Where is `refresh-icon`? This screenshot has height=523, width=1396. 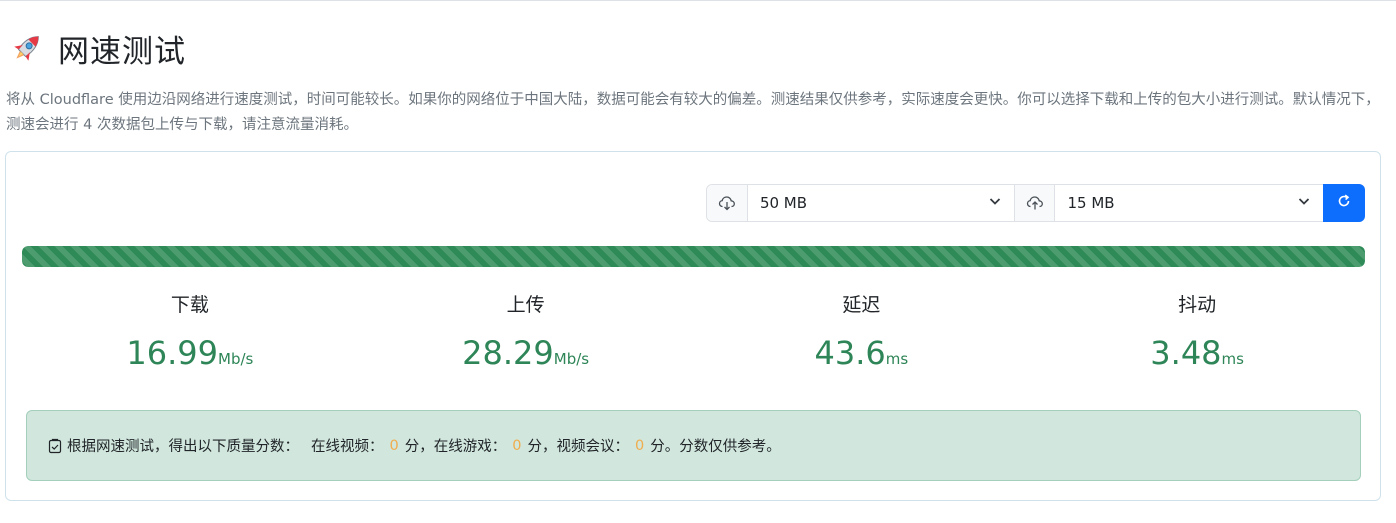
refresh-icon is located at coordinates (1344, 203).